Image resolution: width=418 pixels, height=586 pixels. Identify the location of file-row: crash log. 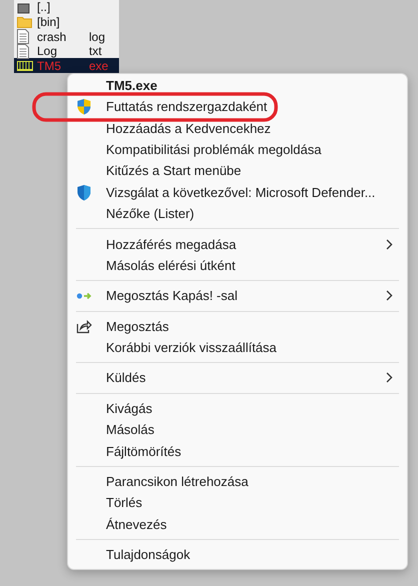
(66, 36).